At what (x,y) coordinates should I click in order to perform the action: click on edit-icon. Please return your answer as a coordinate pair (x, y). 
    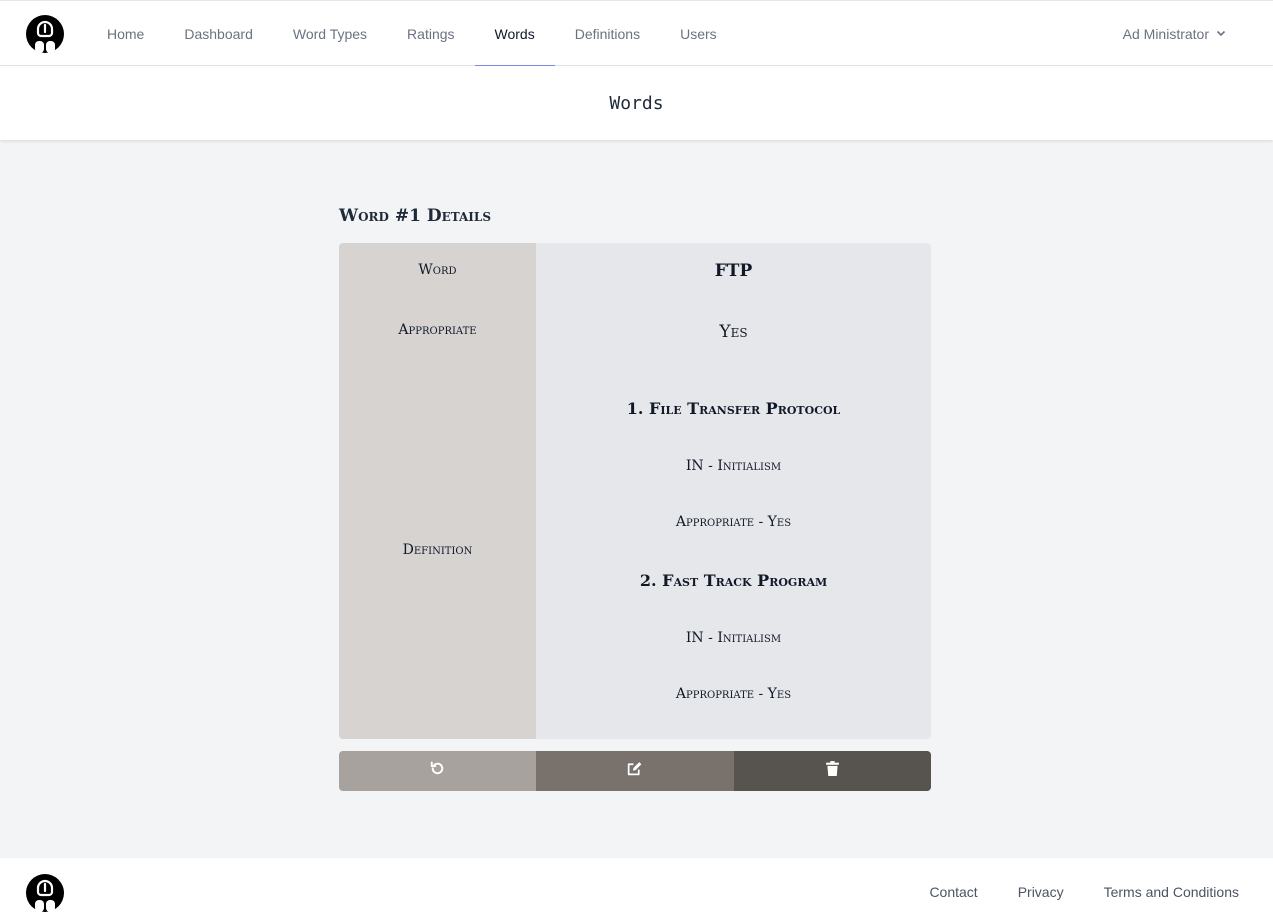
    Looking at the image, I should click on (634, 771).